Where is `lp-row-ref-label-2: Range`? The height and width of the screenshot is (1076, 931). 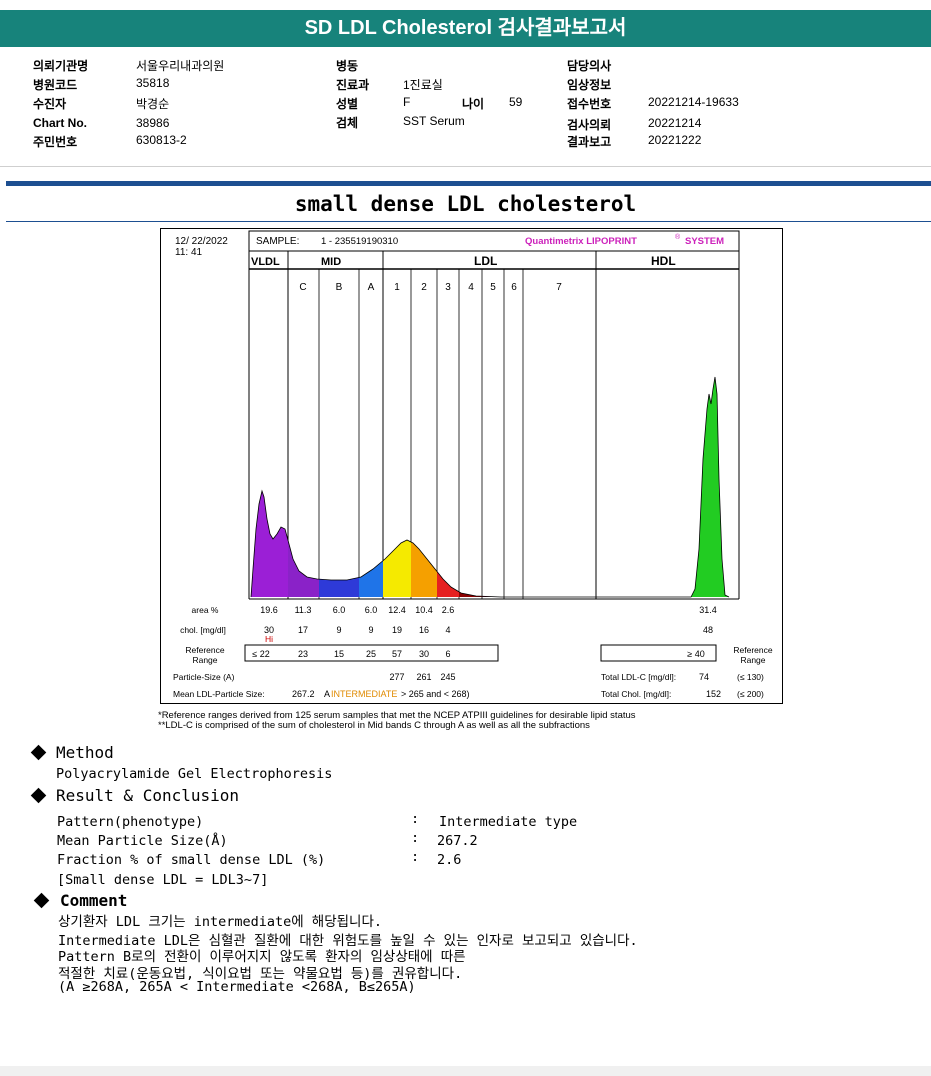 lp-row-ref-label-2: Range is located at coordinates (204, 660).